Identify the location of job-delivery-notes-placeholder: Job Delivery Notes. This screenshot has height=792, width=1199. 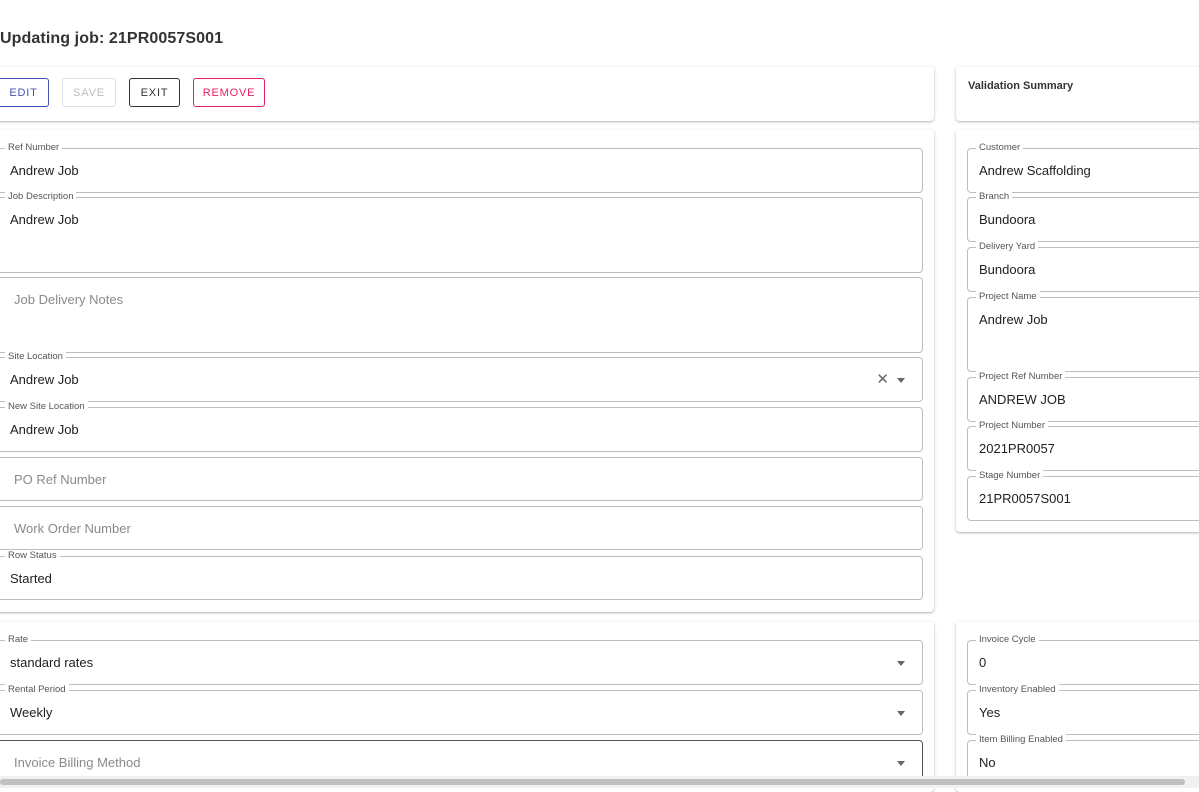
(69, 299).